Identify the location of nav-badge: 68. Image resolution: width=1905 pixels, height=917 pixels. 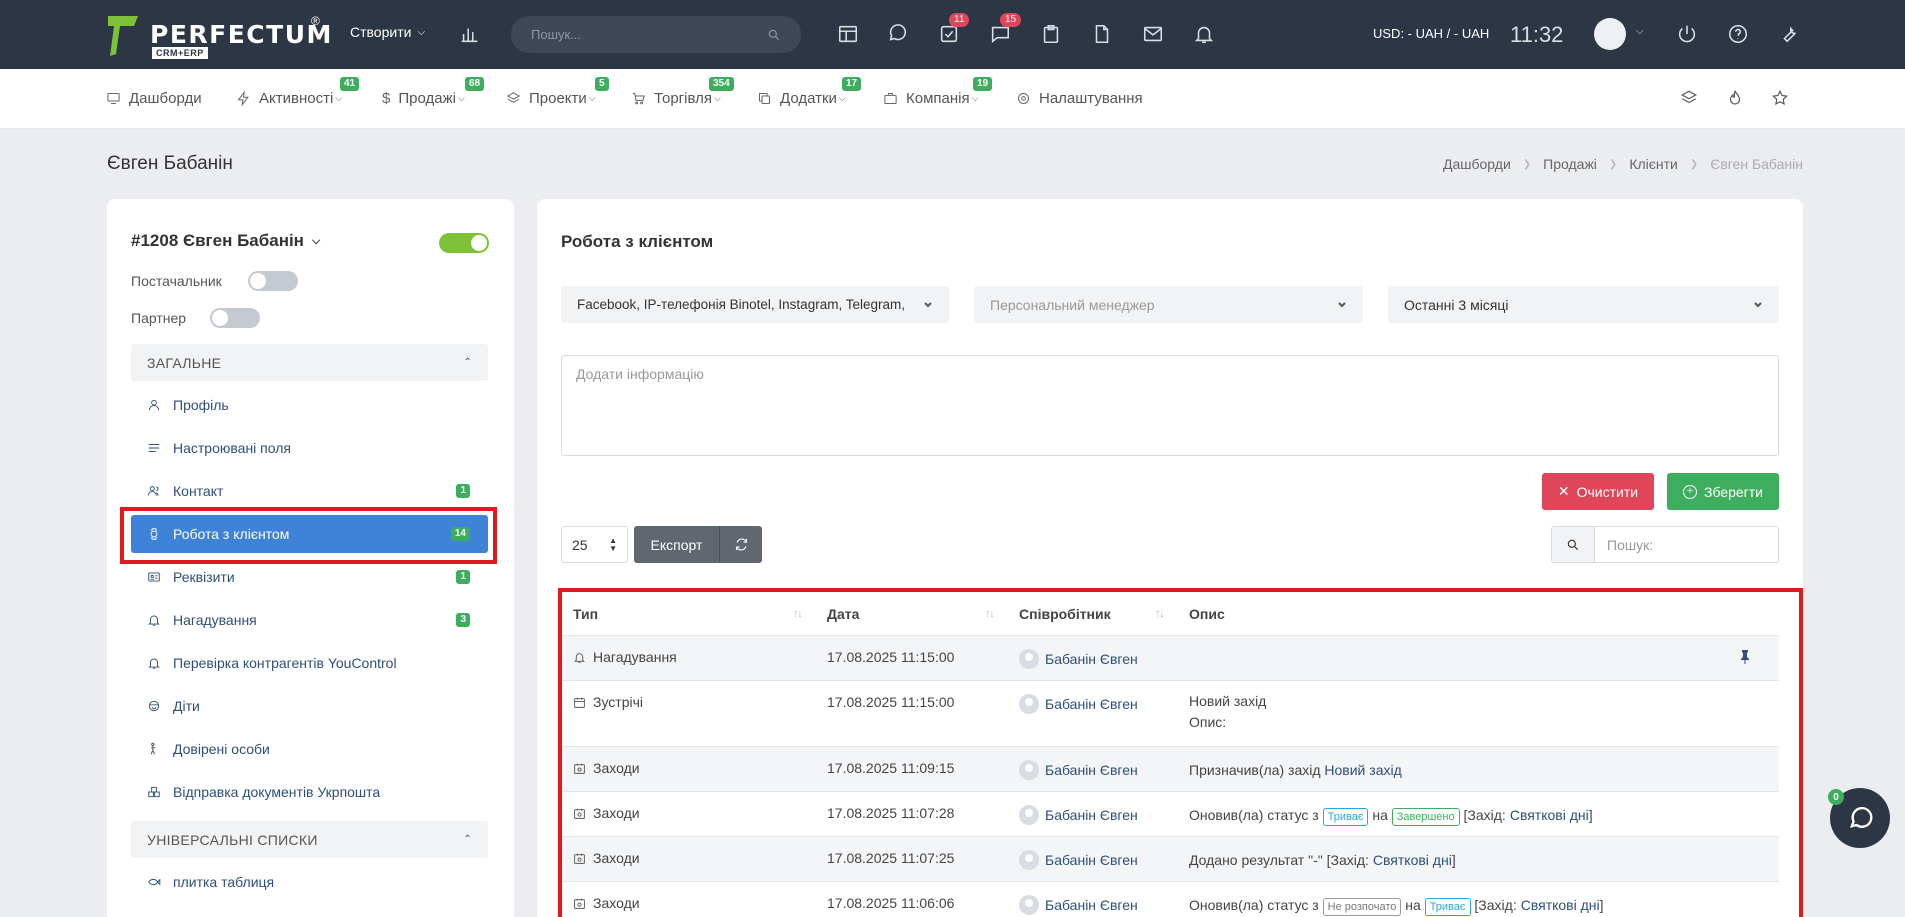
(475, 84).